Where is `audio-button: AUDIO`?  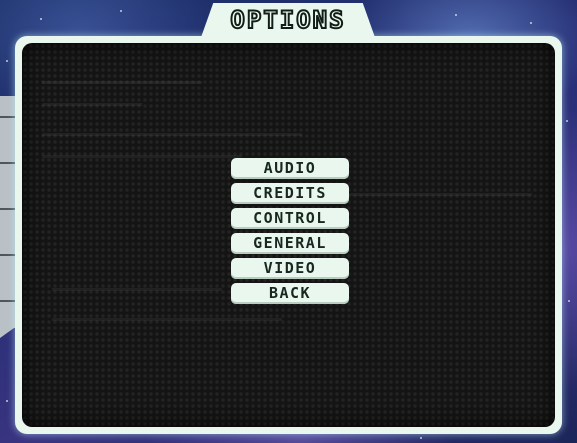
audio-button: AUDIO is located at coordinates (290, 168).